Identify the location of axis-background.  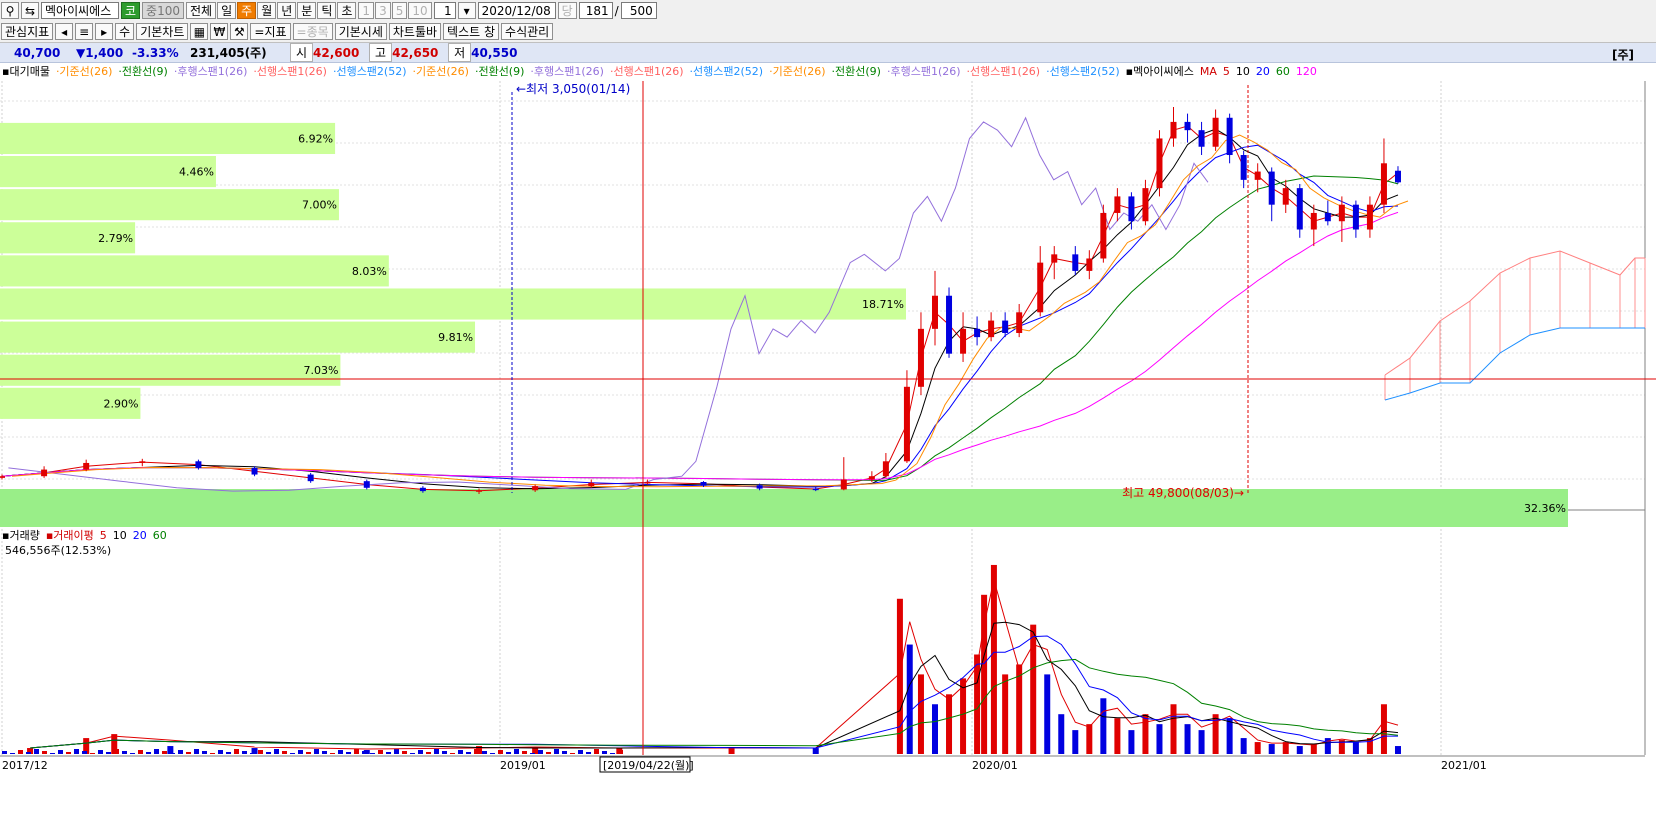
(828, 784).